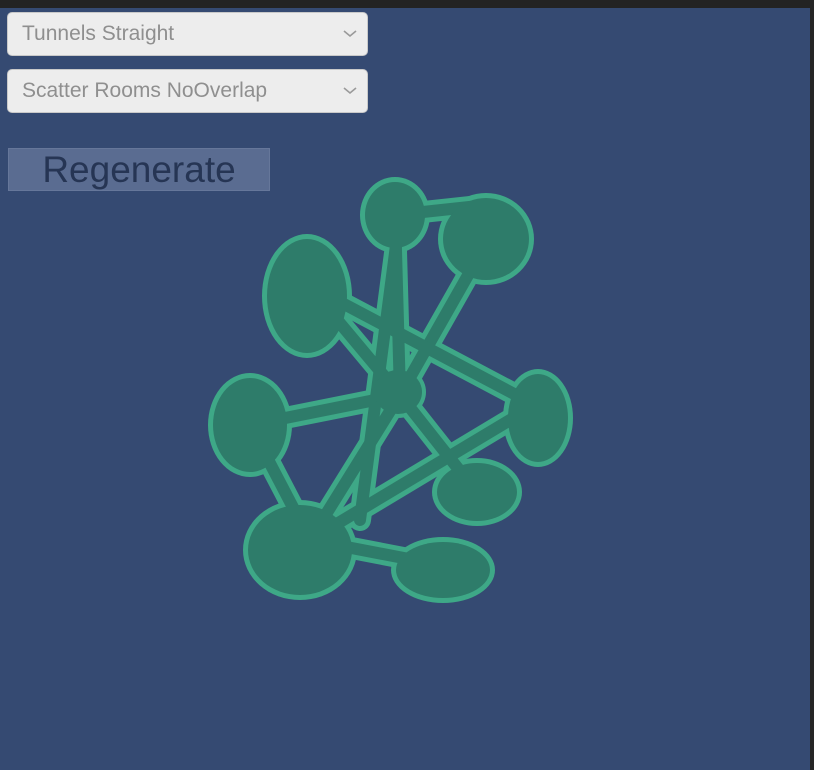 The image size is (814, 770). Describe the element at coordinates (407, 4) in the screenshot. I see `window-top-bar` at that location.